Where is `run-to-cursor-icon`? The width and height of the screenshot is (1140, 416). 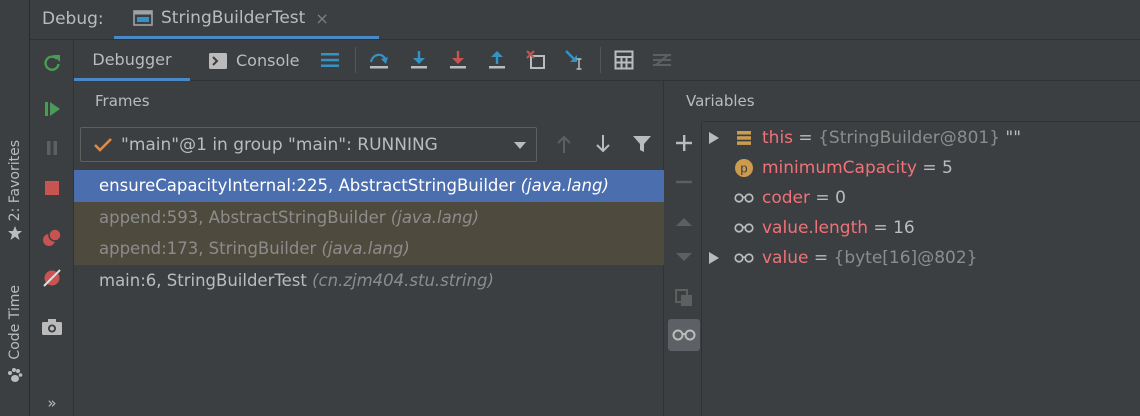 run-to-cursor-icon is located at coordinates (573, 60).